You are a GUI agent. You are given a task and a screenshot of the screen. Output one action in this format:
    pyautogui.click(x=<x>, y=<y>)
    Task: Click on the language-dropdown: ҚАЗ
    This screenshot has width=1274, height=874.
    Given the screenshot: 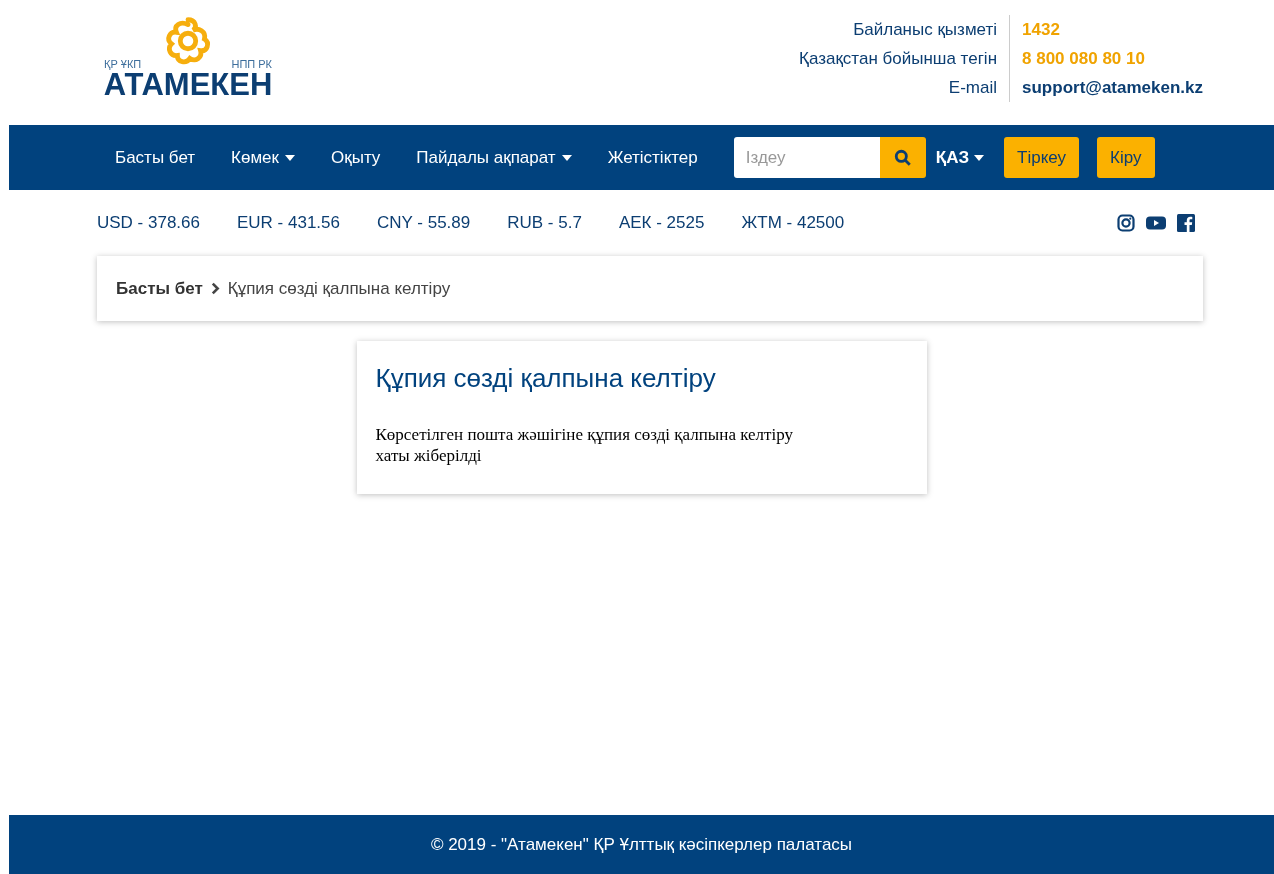 What is the action you would take?
    pyautogui.click(x=960, y=157)
    